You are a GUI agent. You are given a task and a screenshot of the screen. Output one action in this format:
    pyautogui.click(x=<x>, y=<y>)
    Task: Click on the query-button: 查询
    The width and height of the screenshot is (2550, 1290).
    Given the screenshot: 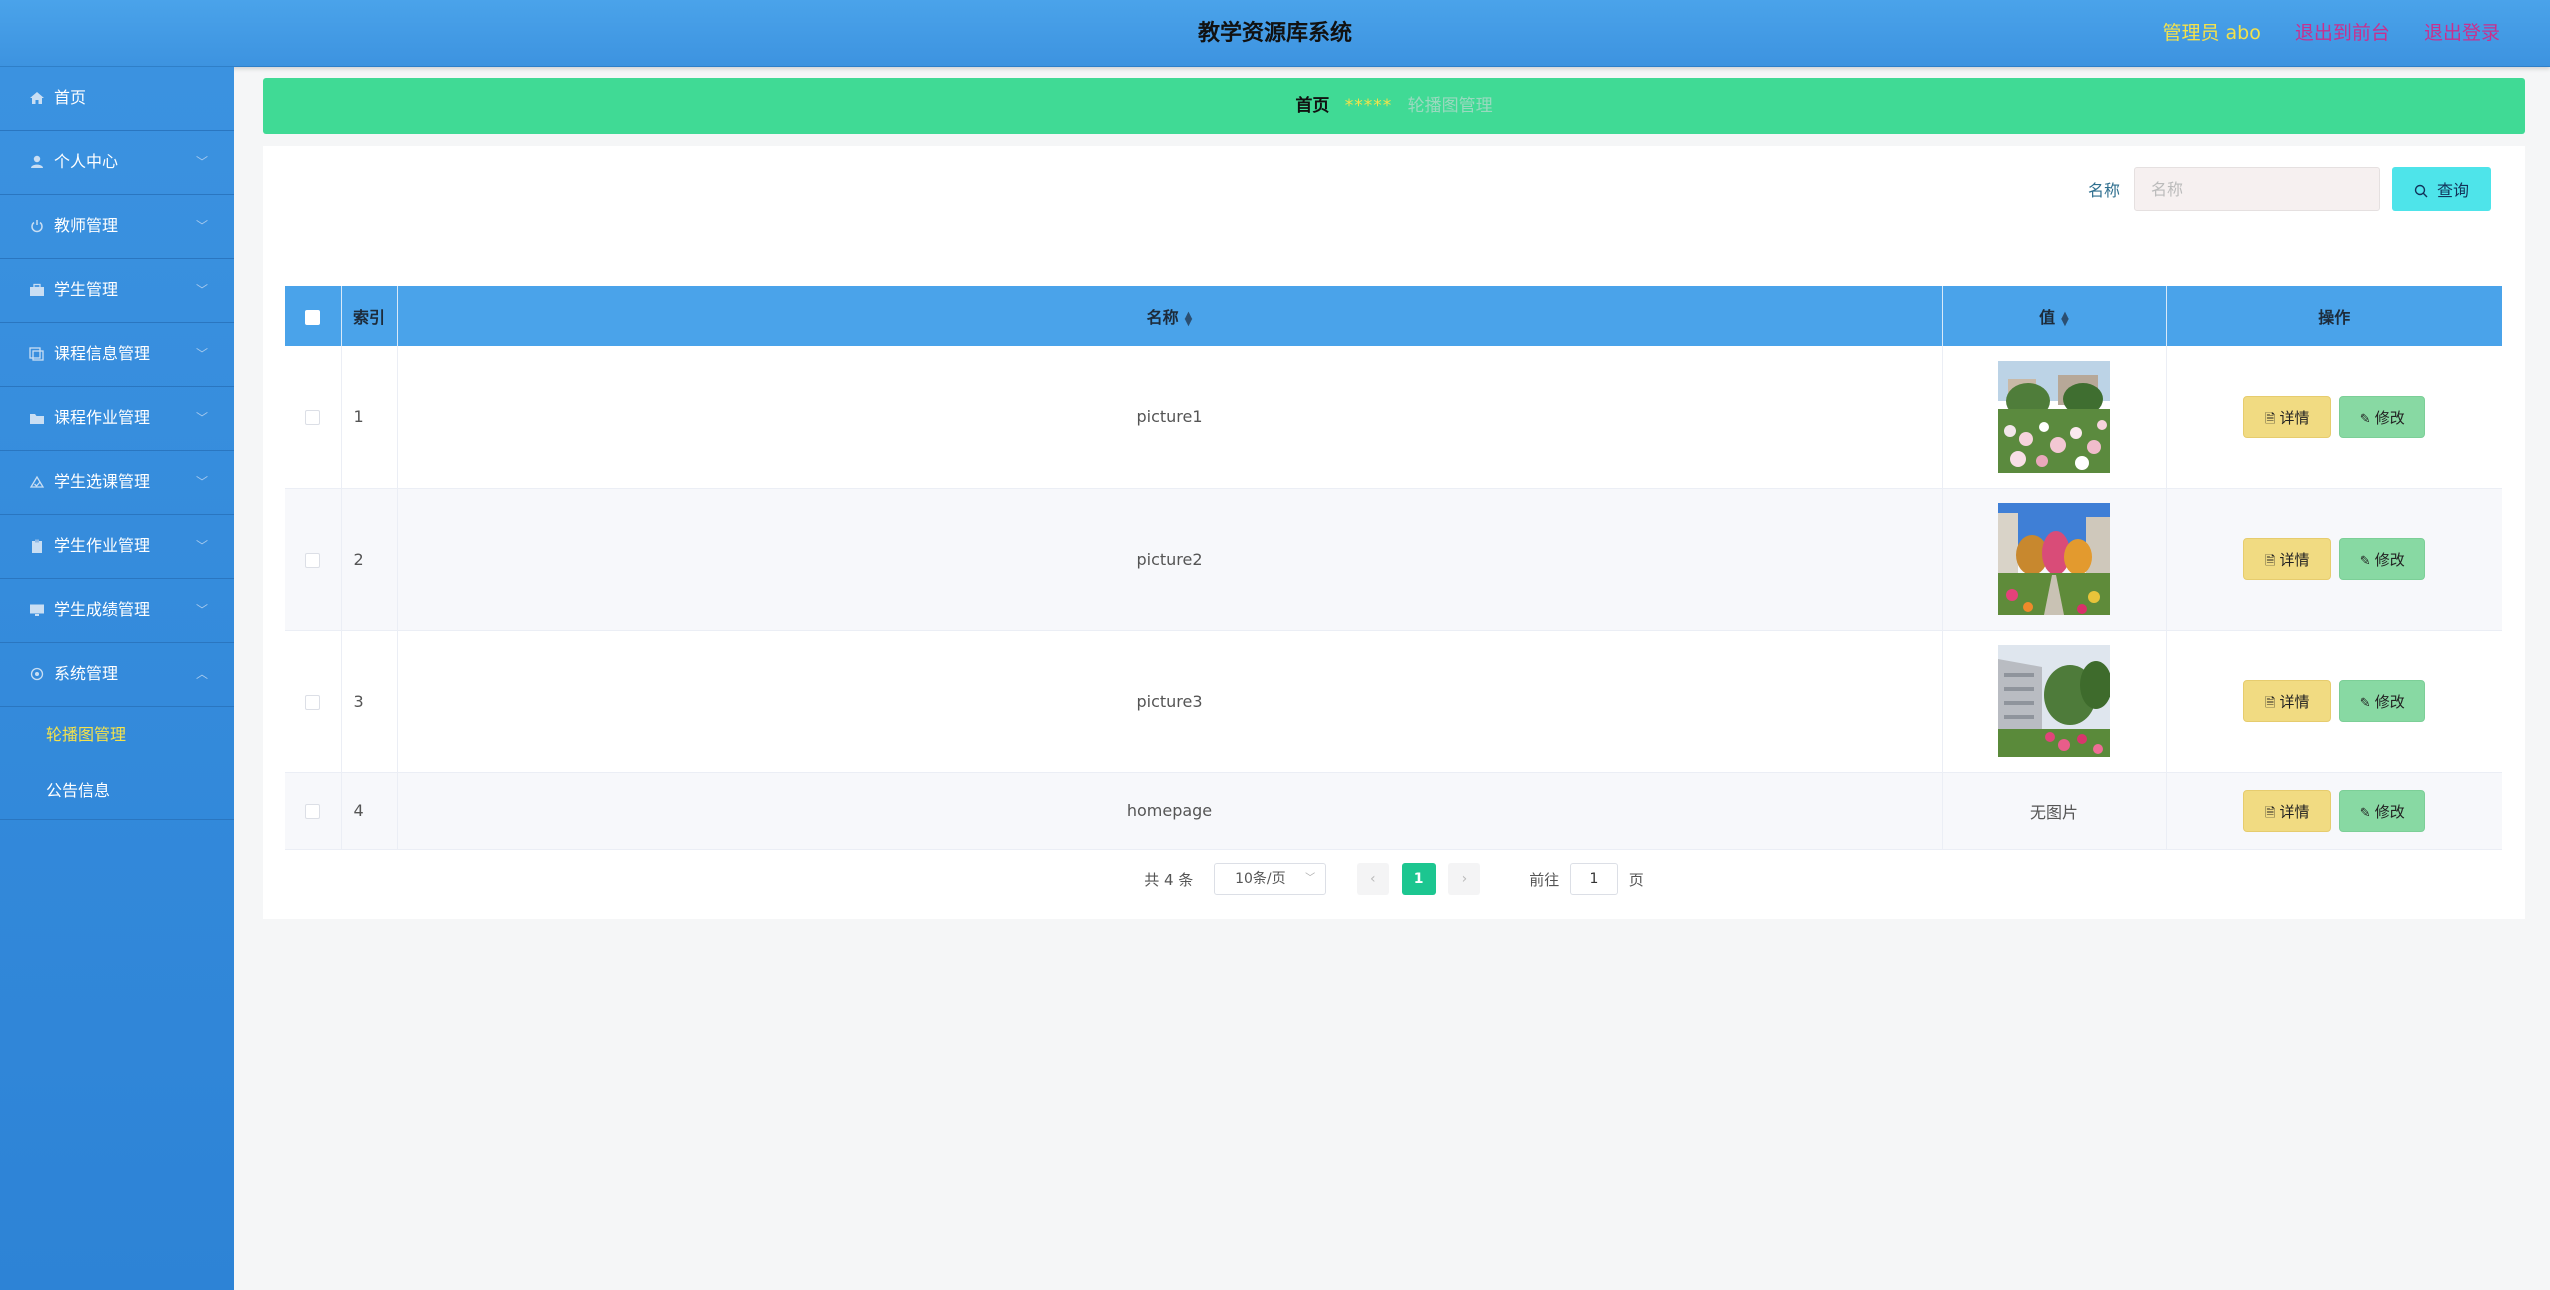 What is the action you would take?
    pyautogui.click(x=2441, y=189)
    